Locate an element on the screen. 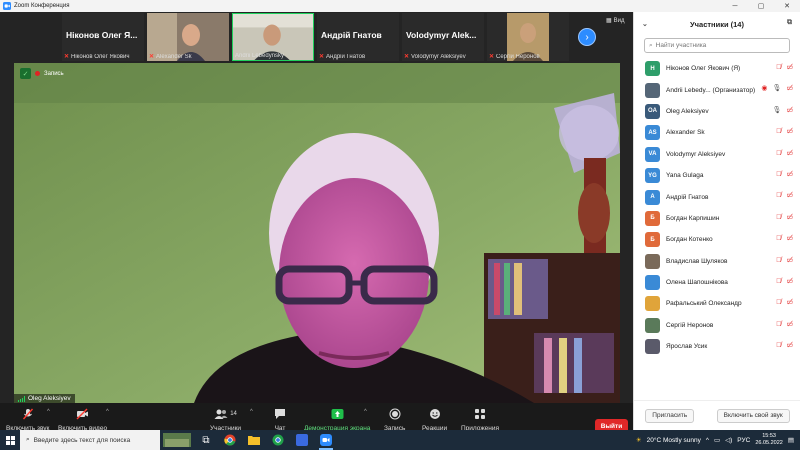  participant-tile: Андрій Гнатов ✕ Андрій Гнатов is located at coordinates (358, 37).